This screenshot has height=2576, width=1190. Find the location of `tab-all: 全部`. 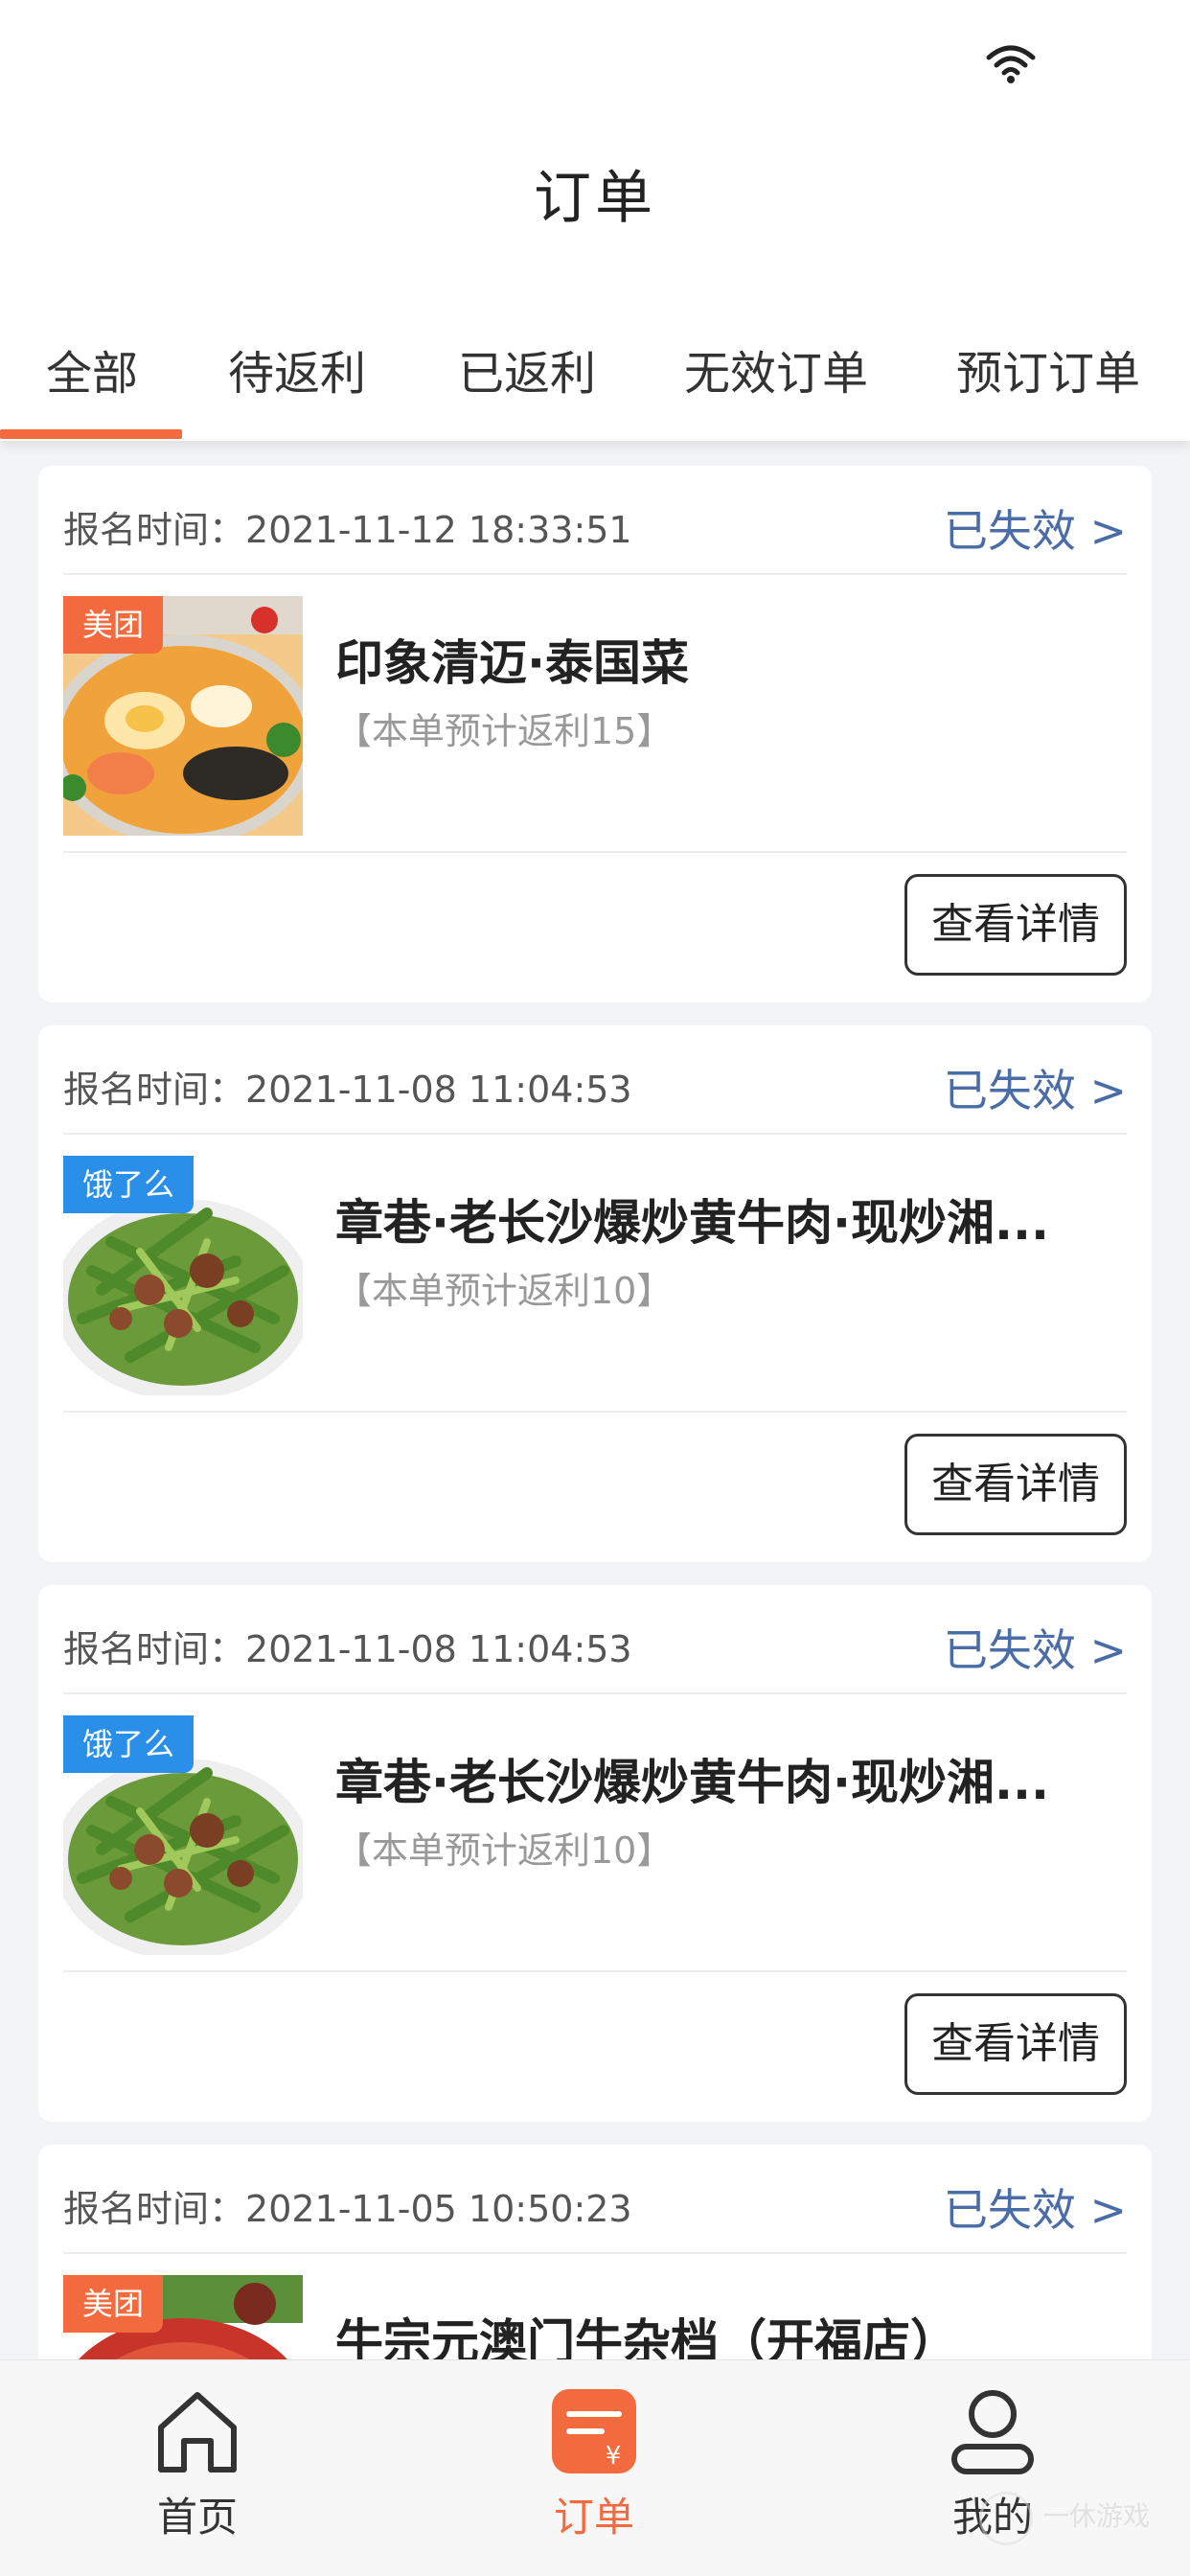

tab-all: 全部 is located at coordinates (92, 368).